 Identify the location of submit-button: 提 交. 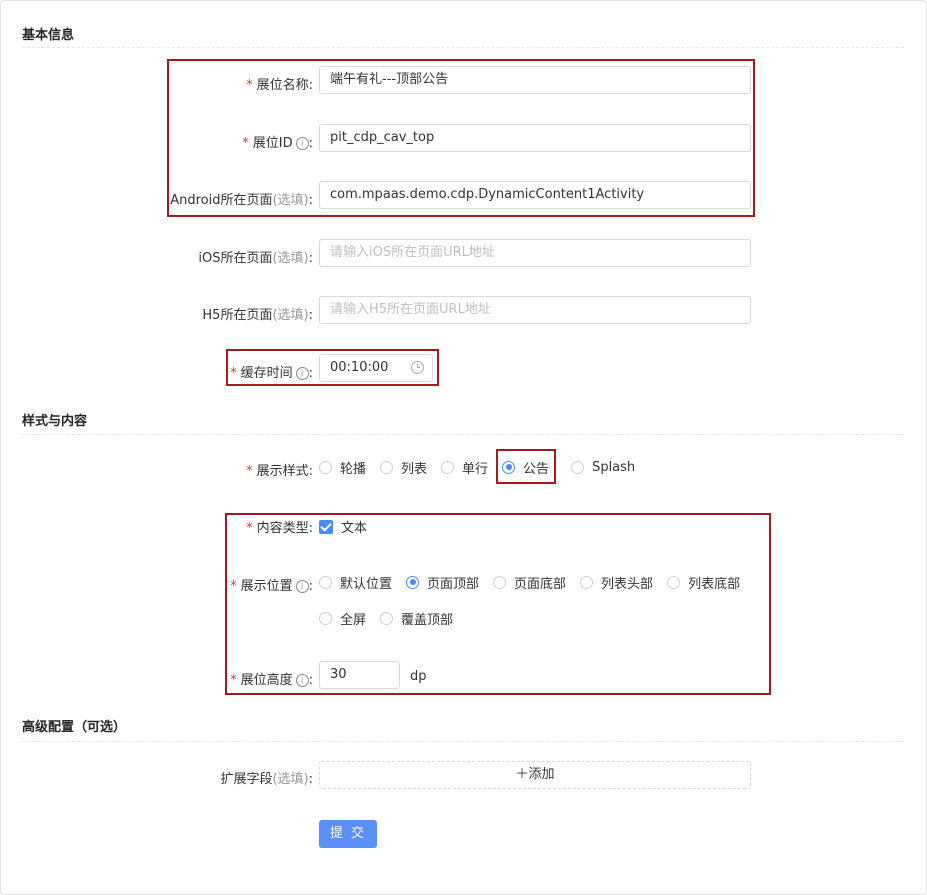
(348, 834).